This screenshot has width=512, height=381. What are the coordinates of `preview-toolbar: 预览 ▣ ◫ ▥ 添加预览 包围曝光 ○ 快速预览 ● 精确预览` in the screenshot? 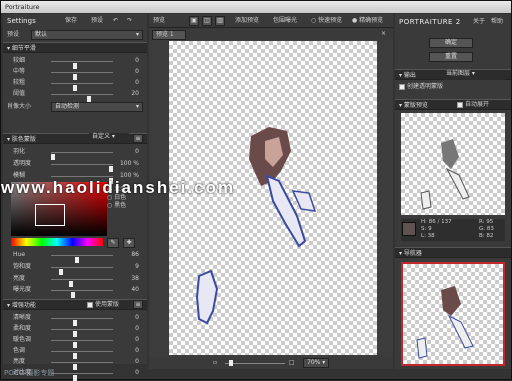 It's located at (271, 21).